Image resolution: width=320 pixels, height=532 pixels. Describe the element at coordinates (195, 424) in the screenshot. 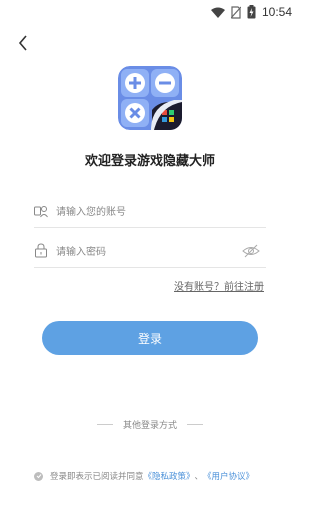

I see `divider-line-right` at that location.